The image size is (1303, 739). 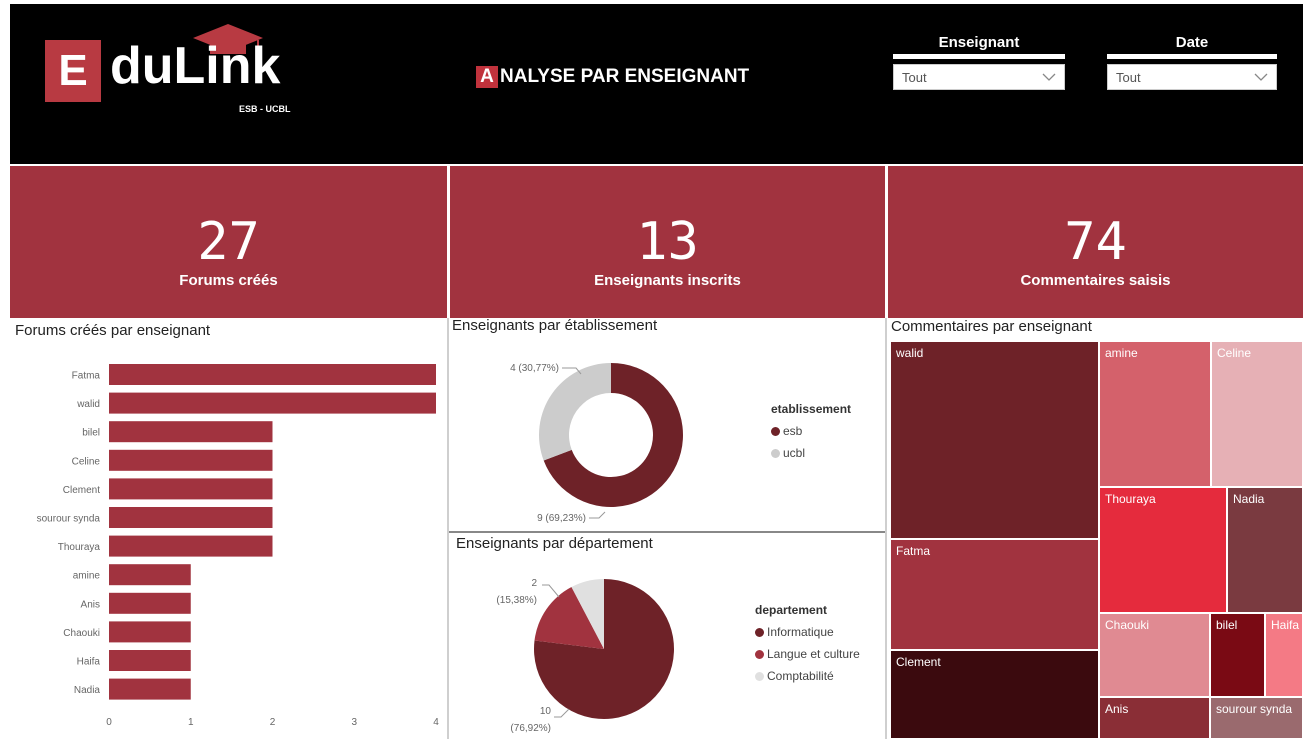 I want to click on logo-subtitle: ESB - UCBL, so click(x=265, y=109).